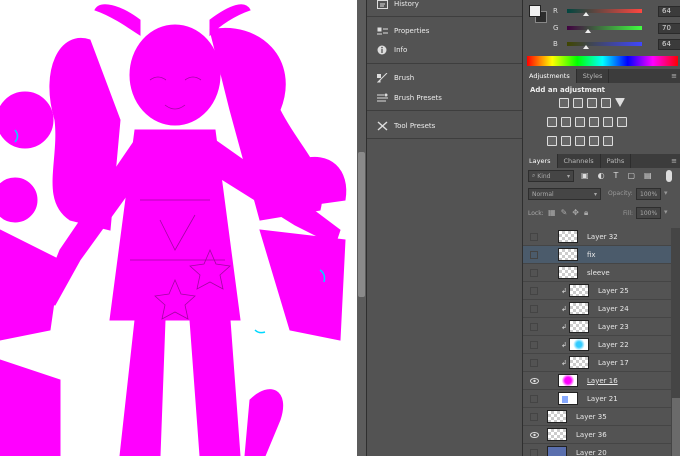 This screenshot has height=456, width=680. What do you see at coordinates (669, 11) in the screenshot?
I see `red-value-field: 64` at bounding box center [669, 11].